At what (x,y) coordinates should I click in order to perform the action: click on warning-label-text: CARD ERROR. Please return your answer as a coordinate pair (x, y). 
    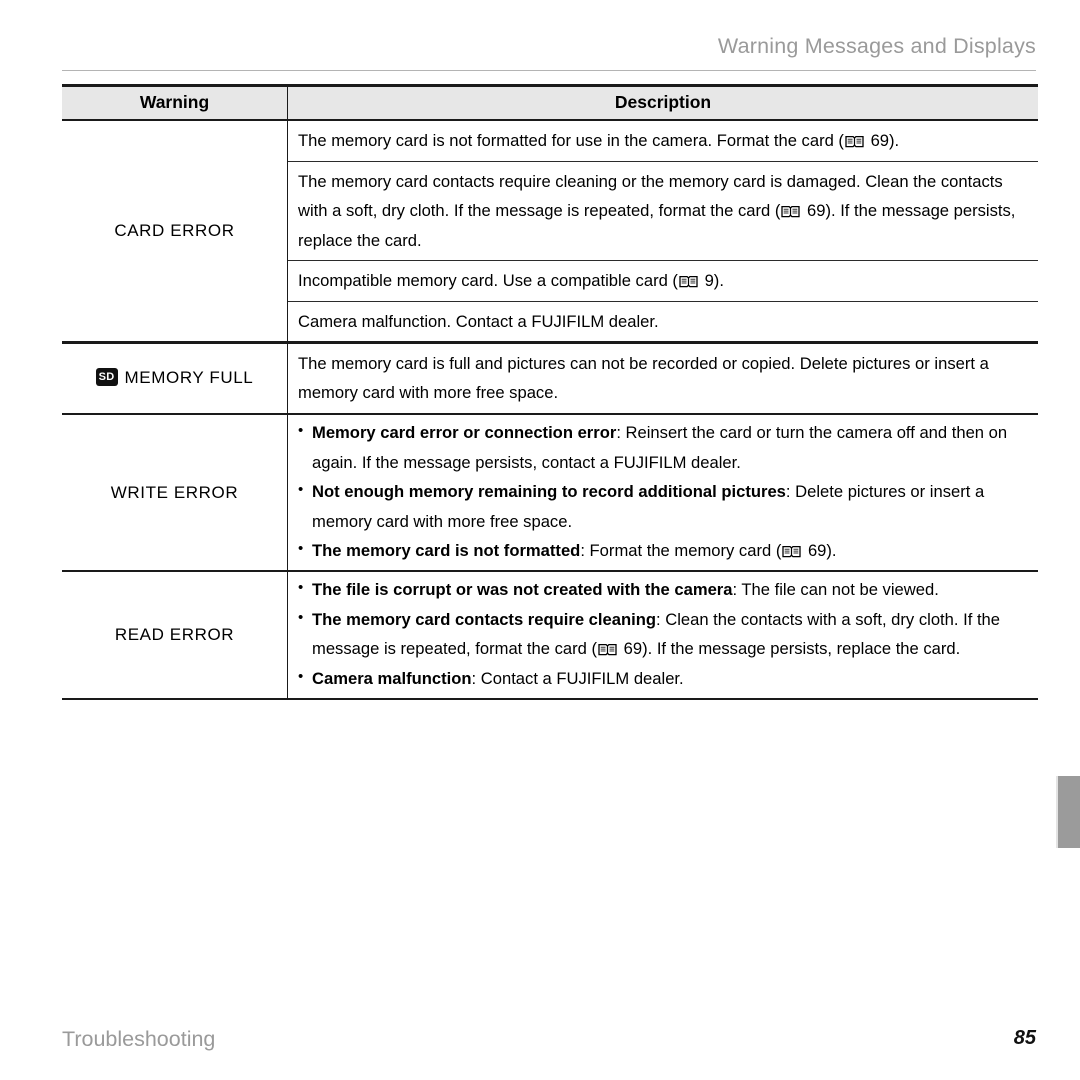
    Looking at the image, I should click on (174, 231).